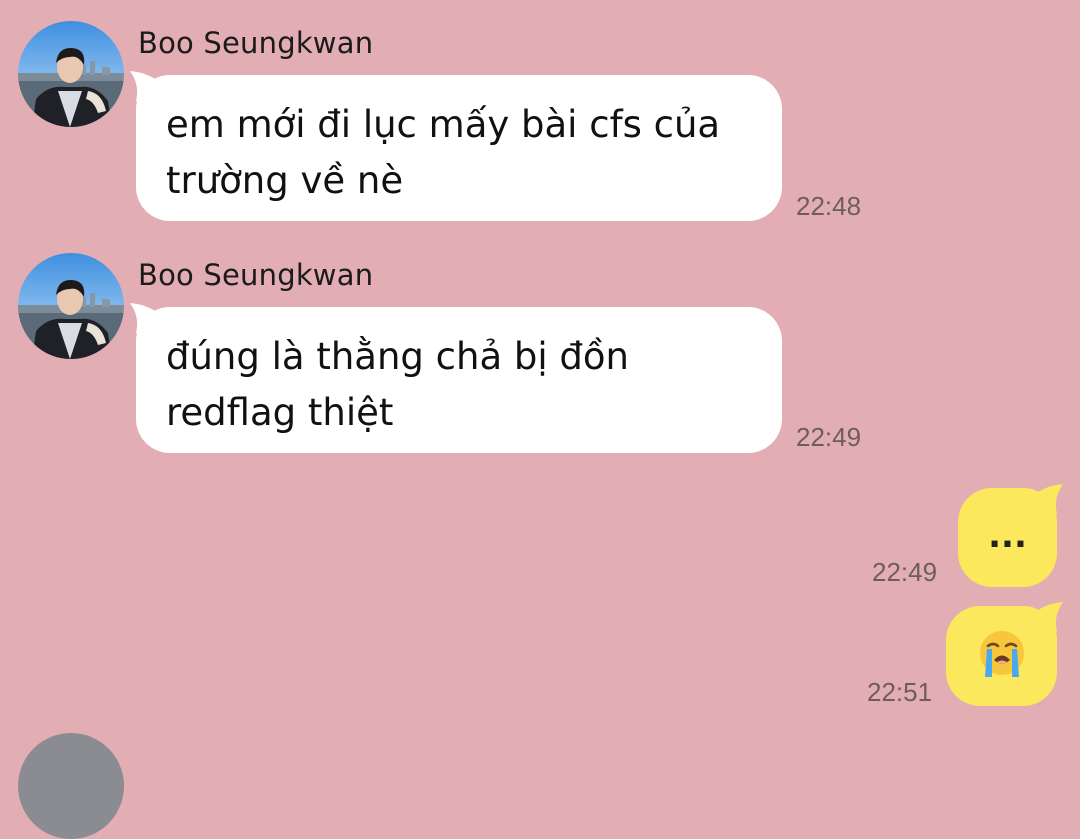 The image size is (1080, 839). Describe the element at coordinates (900, 692) in the screenshot. I see `message-timestamp: 22:51` at that location.